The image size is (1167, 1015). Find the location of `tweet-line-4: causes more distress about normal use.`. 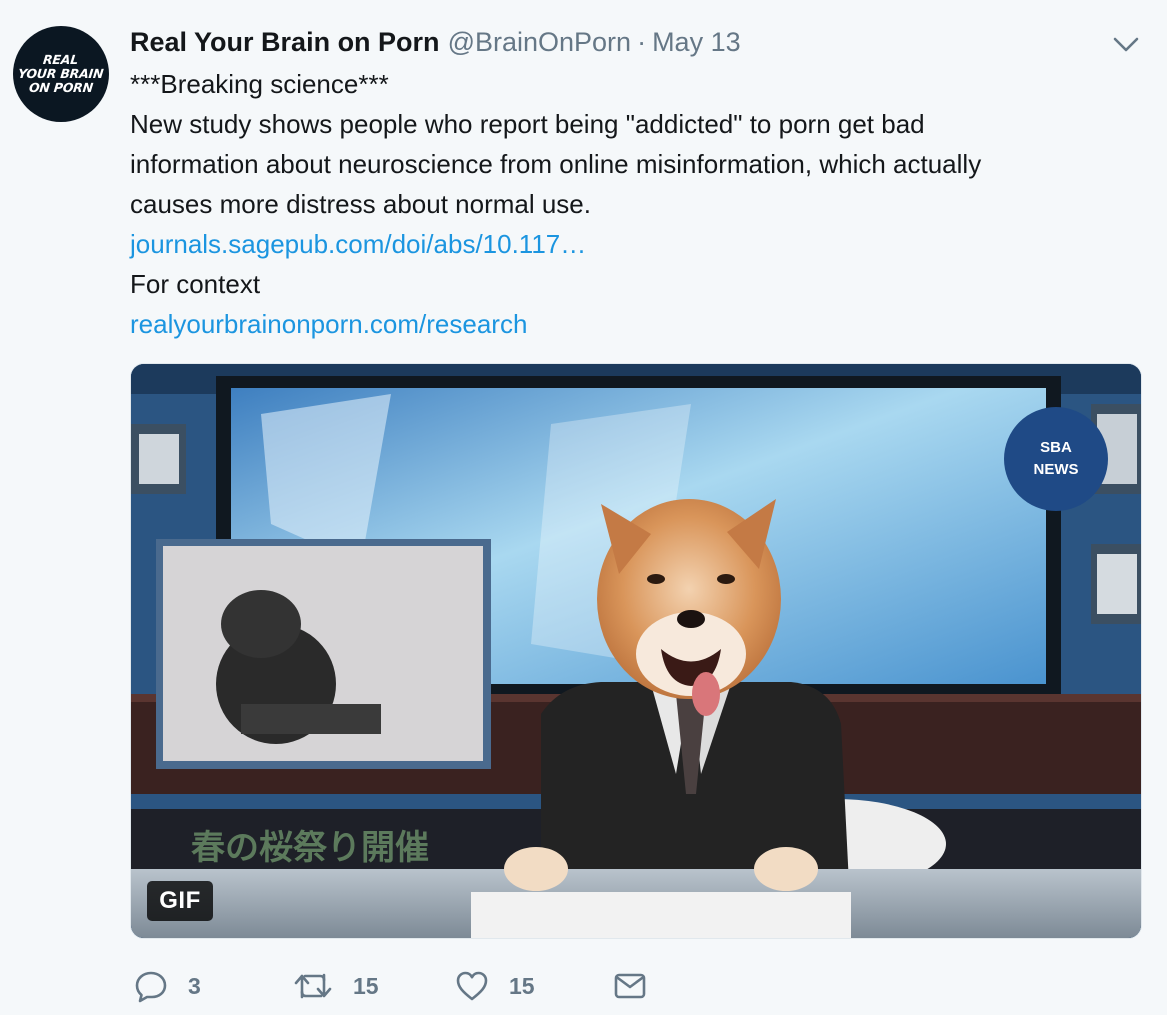

tweet-line-4: causes more distress about normal use. is located at coordinates (360, 204).